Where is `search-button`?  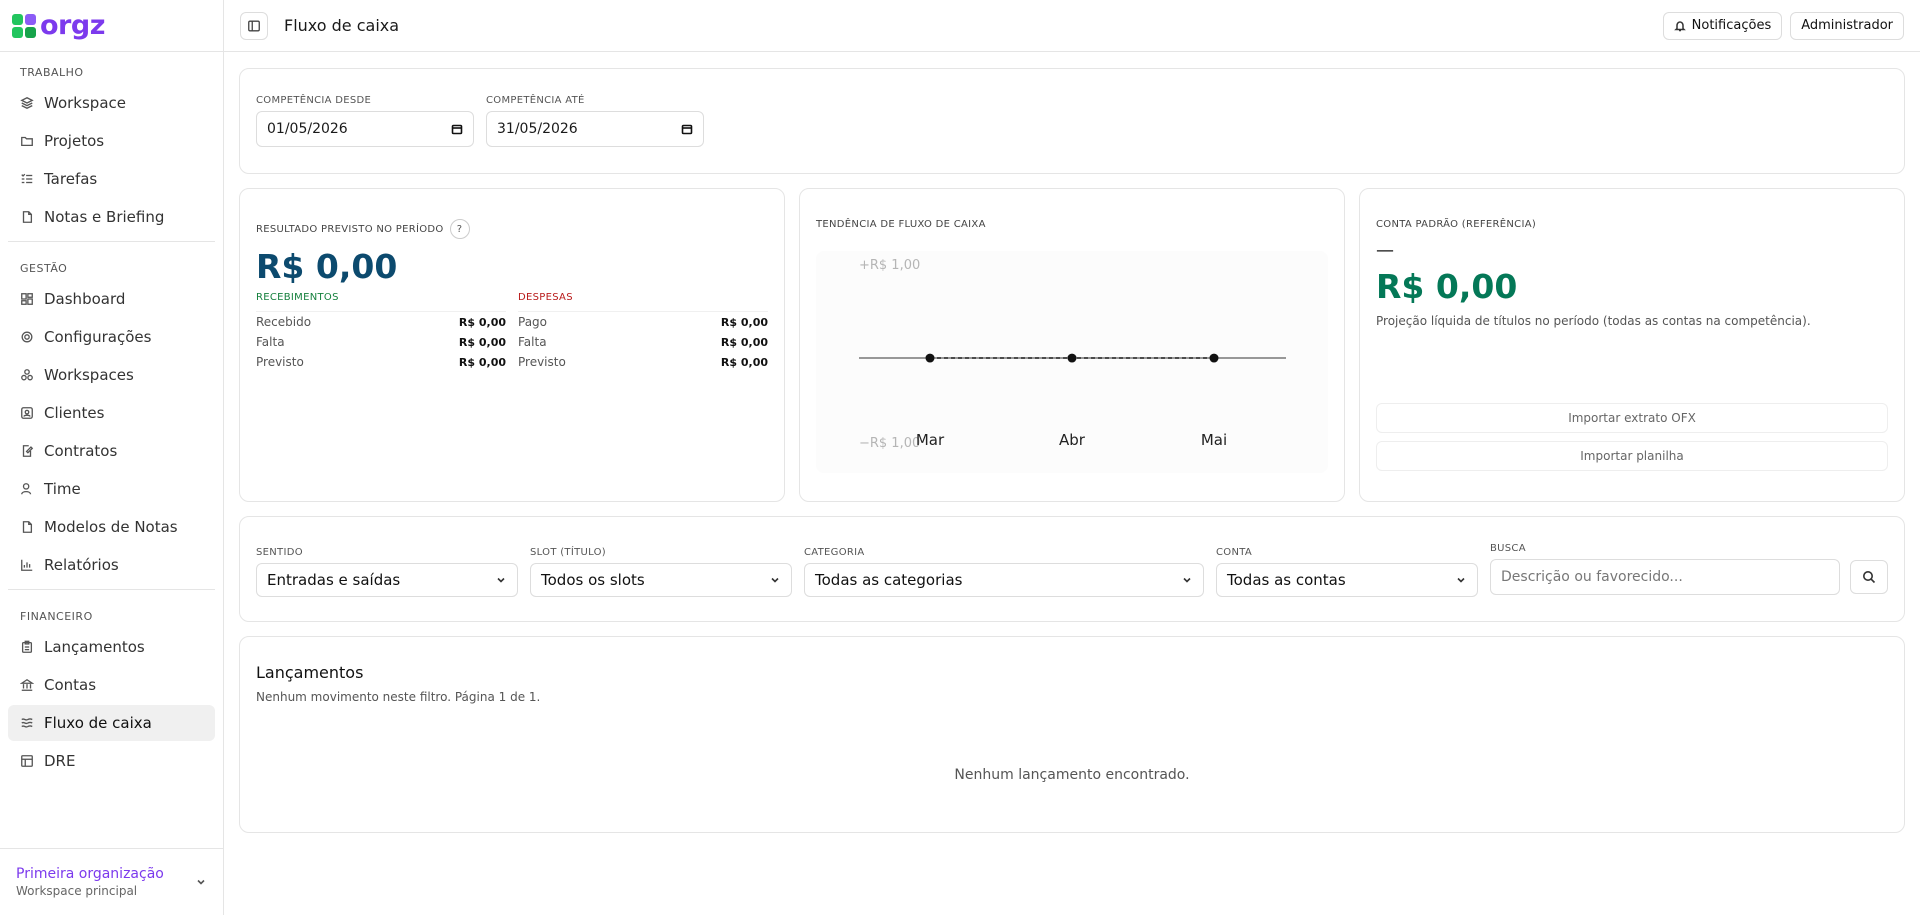 search-button is located at coordinates (1869, 577).